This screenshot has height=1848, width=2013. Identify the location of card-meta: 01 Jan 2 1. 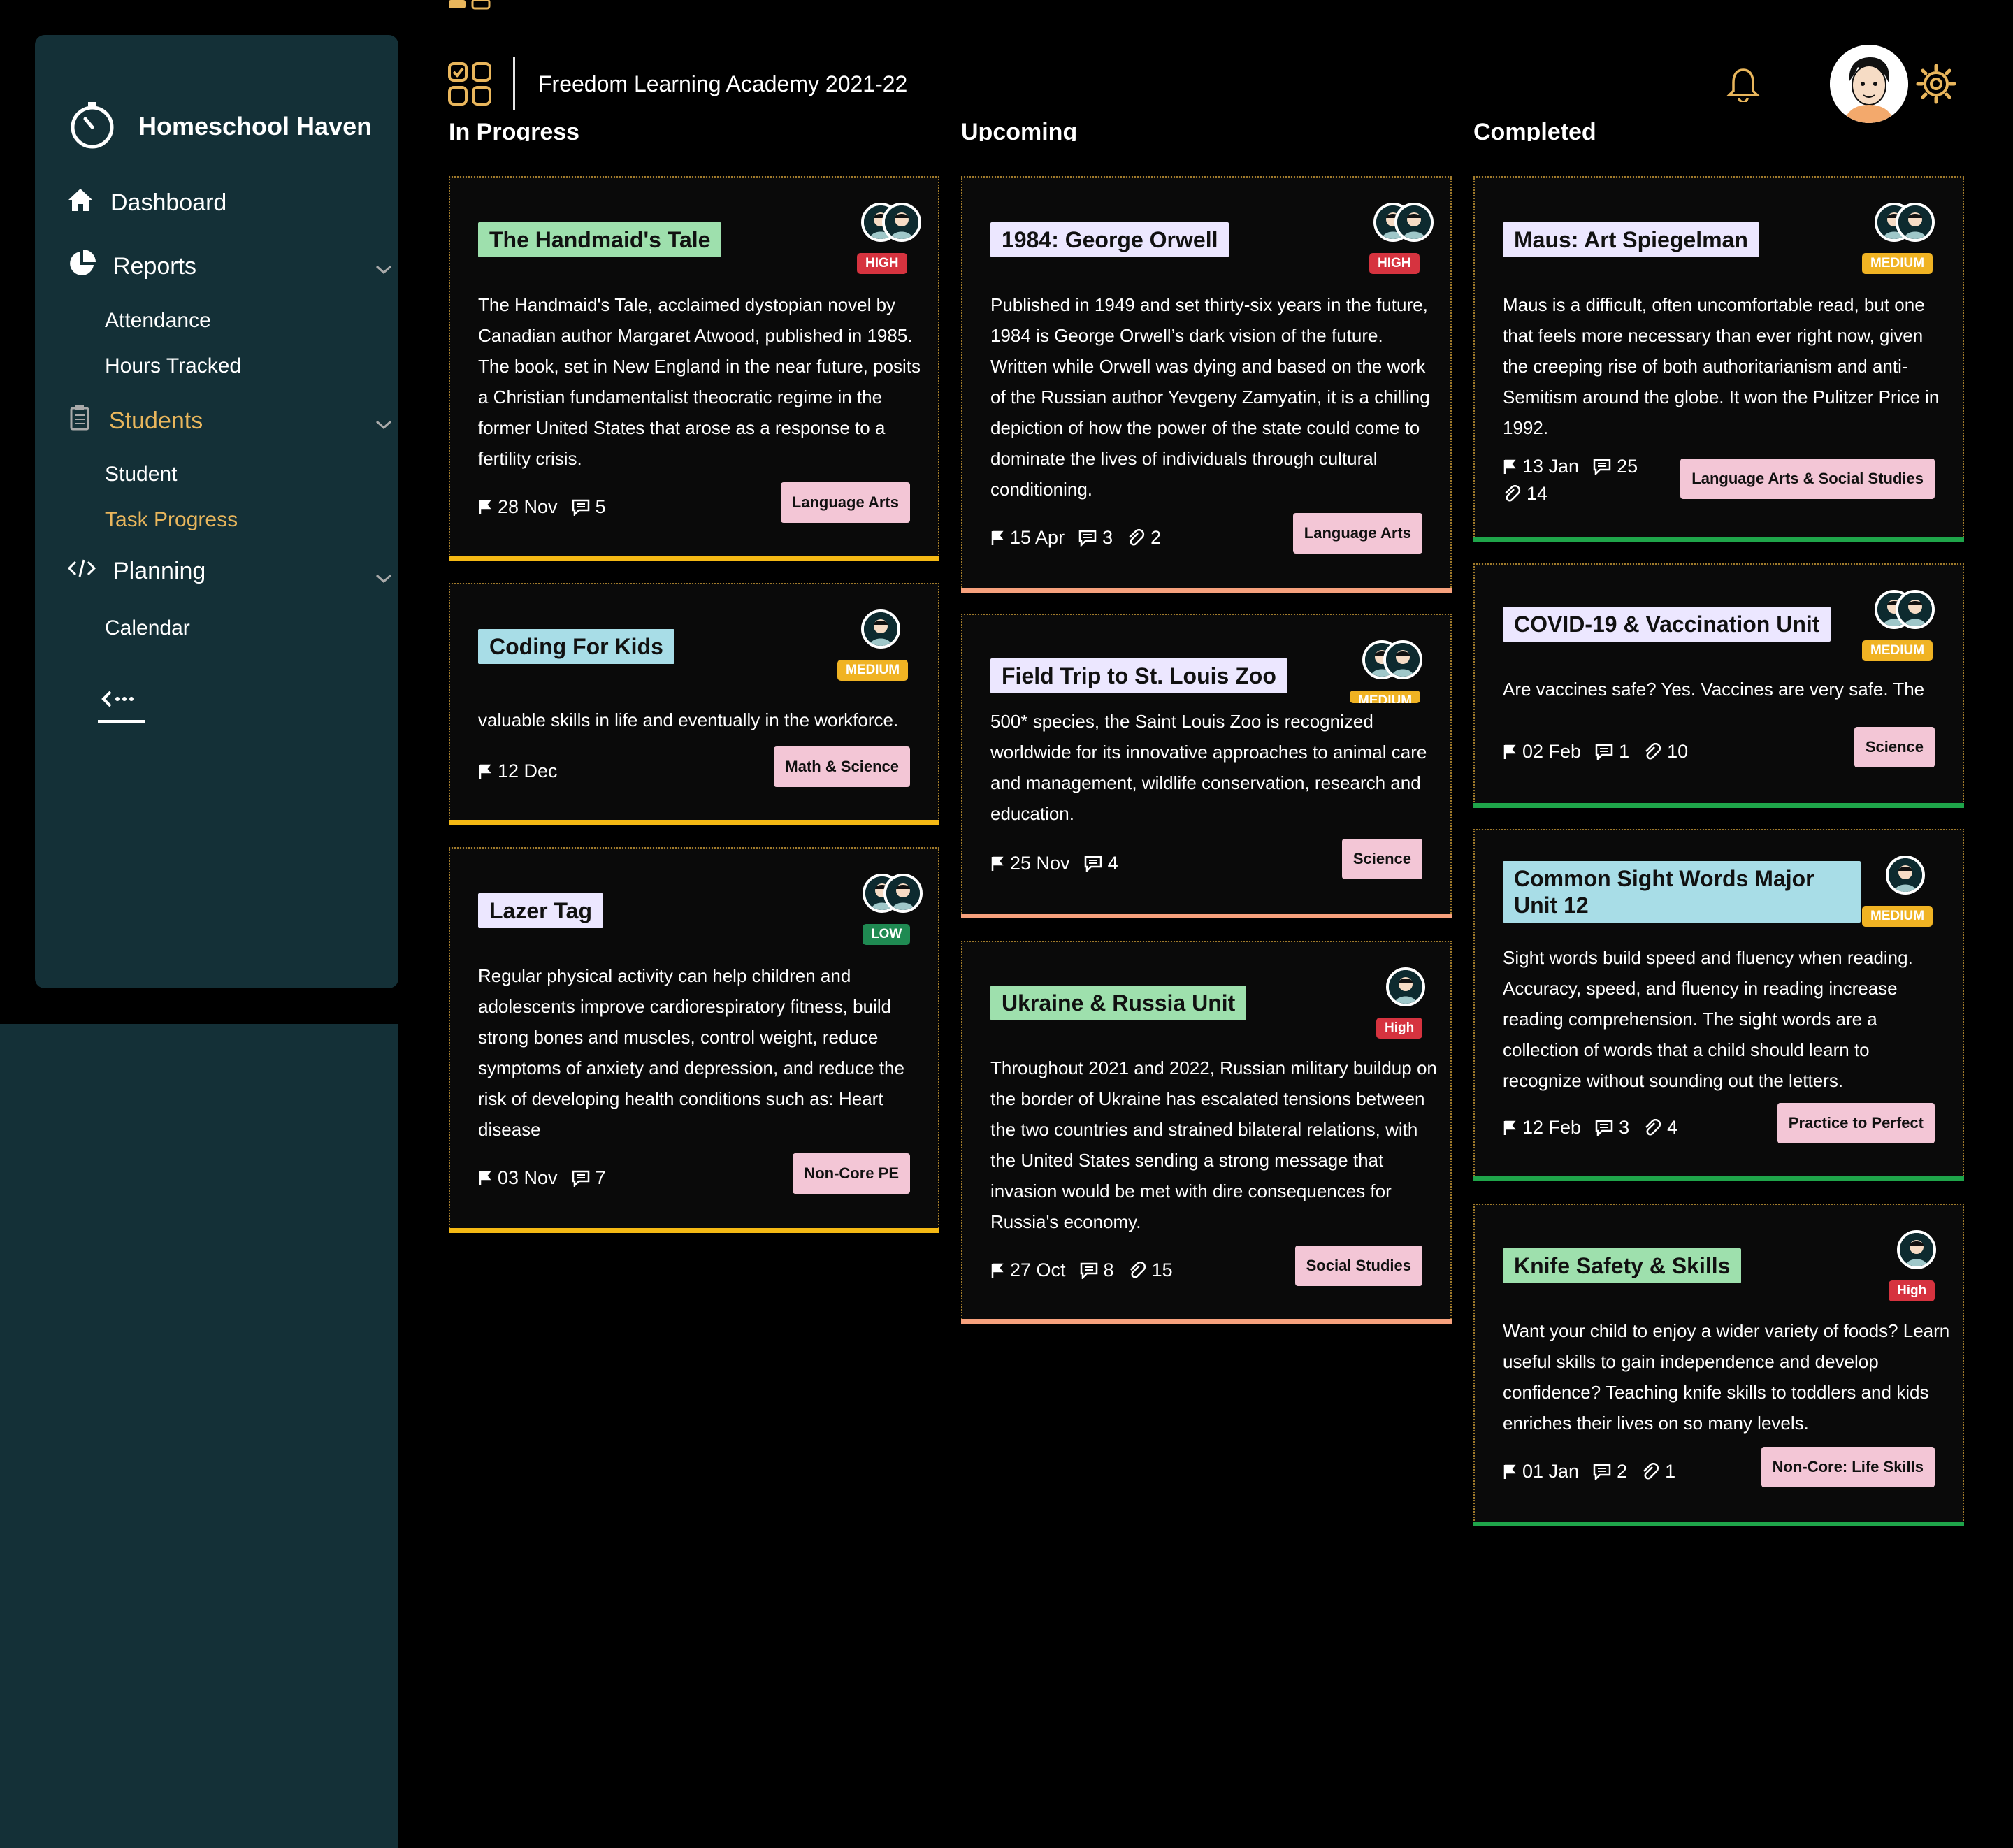
(1596, 1471).